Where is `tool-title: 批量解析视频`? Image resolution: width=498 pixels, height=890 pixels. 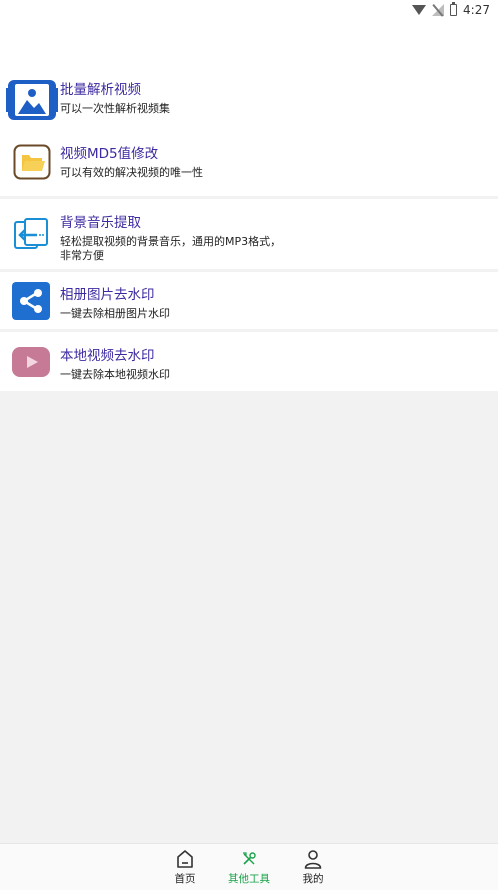
tool-title: 批量解析视频 is located at coordinates (100, 90).